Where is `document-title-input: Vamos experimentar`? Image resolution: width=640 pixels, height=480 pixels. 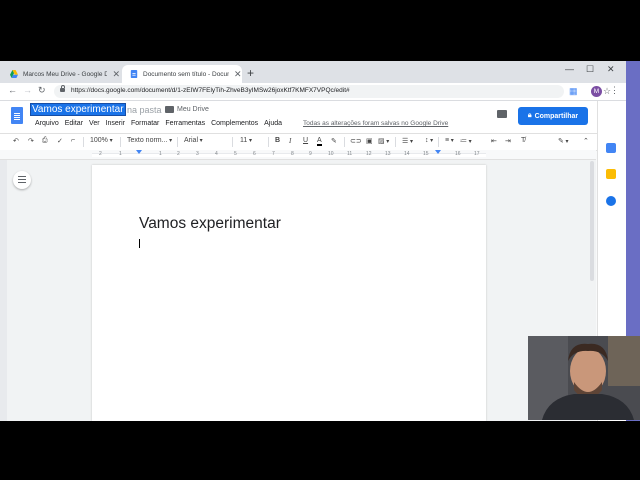
document-title-input: Vamos experimentar is located at coordinates (78, 109).